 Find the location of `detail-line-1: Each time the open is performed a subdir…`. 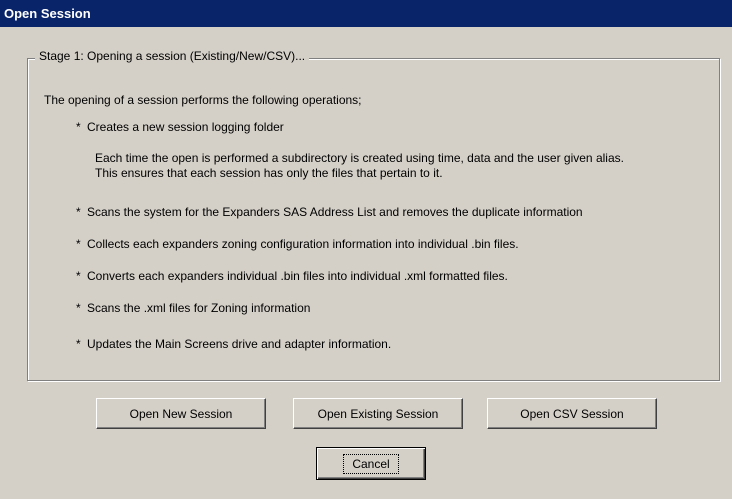

detail-line-1: Each time the open is performed a subdir… is located at coordinates (359, 158).